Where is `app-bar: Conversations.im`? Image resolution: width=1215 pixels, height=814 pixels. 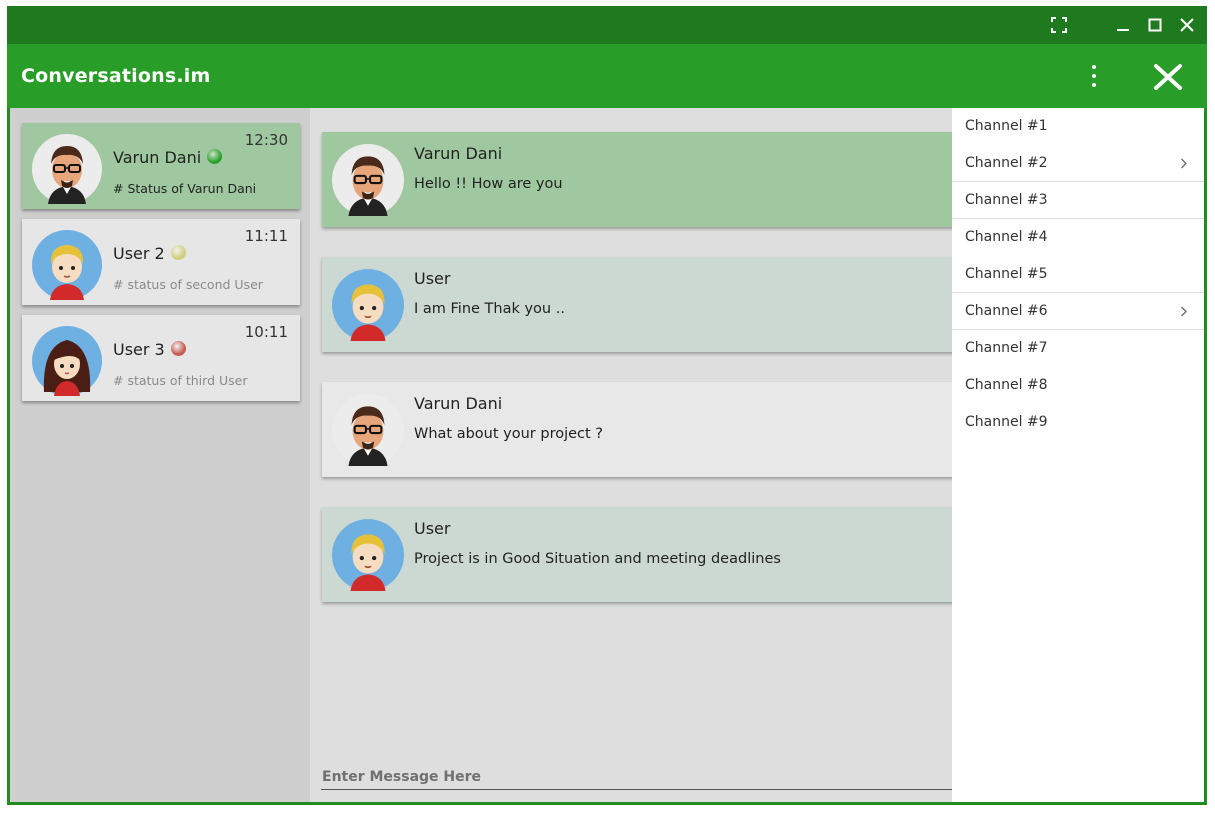 app-bar: Conversations.im is located at coordinates (607, 76).